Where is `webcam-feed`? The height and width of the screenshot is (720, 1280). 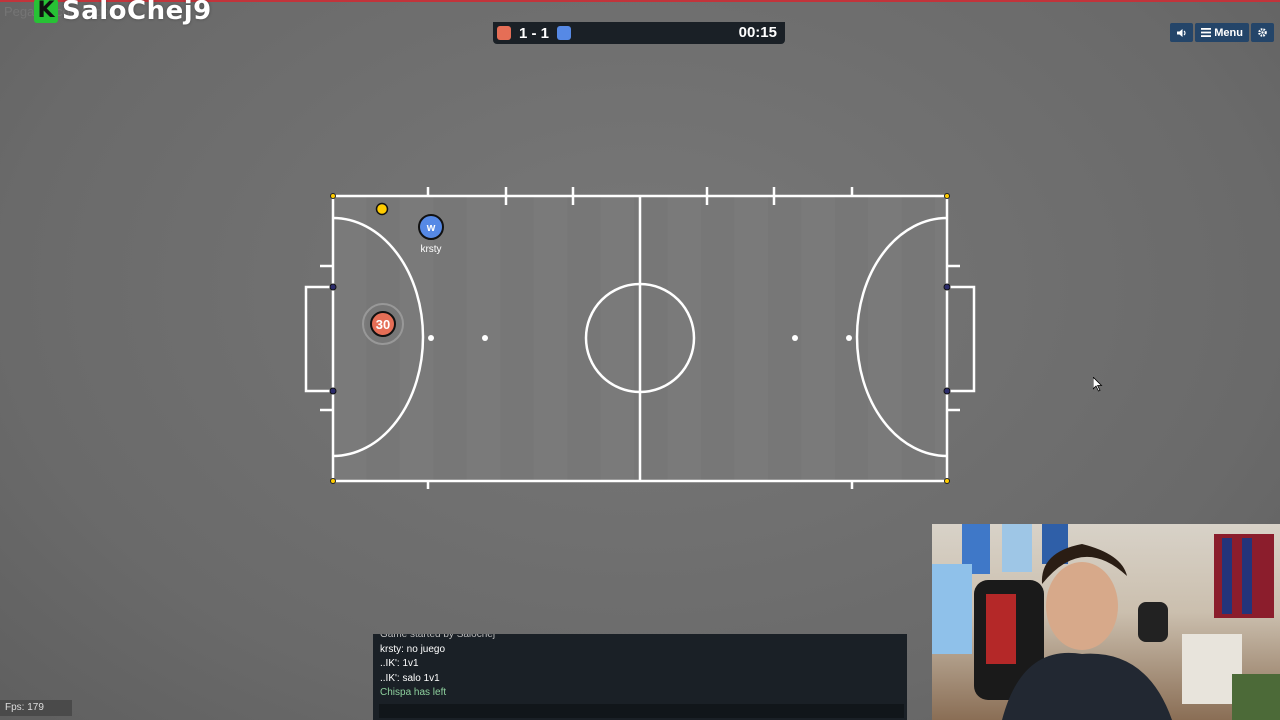 webcam-feed is located at coordinates (1106, 622).